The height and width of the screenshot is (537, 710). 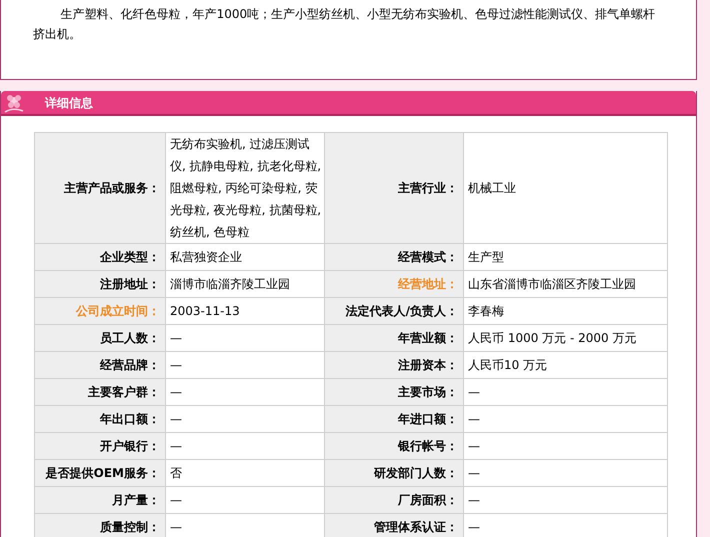 I want to click on field-label: 管理体系认证：, so click(x=394, y=525).